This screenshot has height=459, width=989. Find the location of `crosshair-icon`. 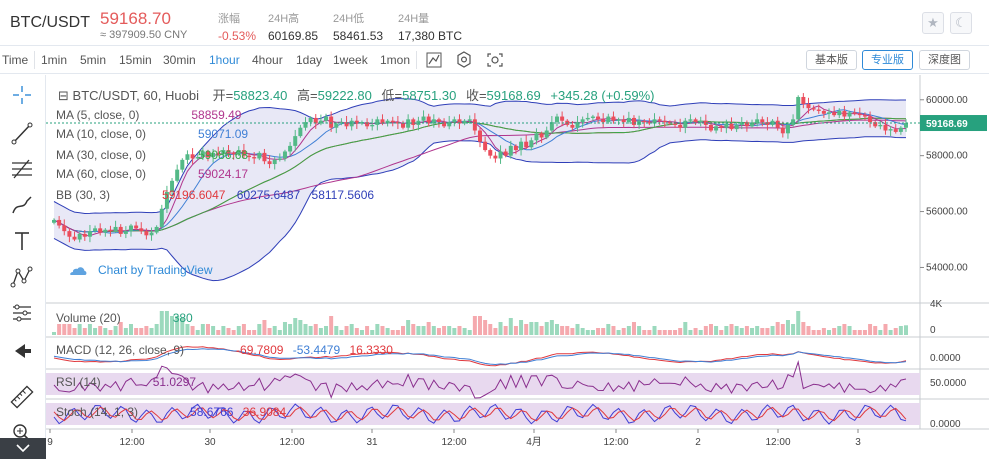

crosshair-icon is located at coordinates (22, 95).